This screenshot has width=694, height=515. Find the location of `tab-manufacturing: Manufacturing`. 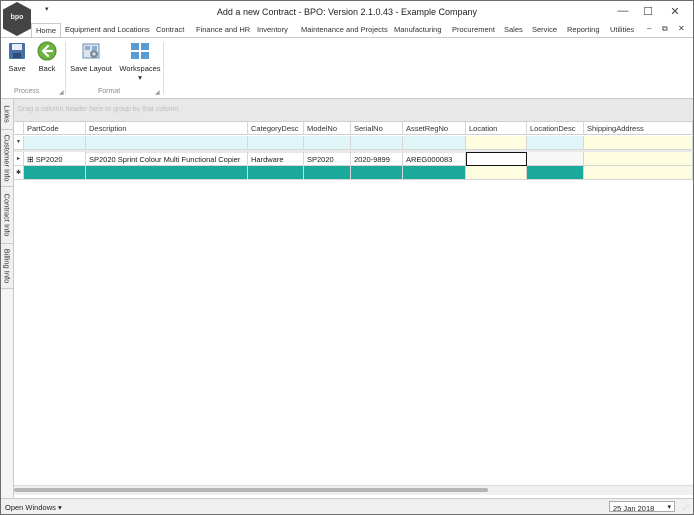

tab-manufacturing: Manufacturing is located at coordinates (418, 29).